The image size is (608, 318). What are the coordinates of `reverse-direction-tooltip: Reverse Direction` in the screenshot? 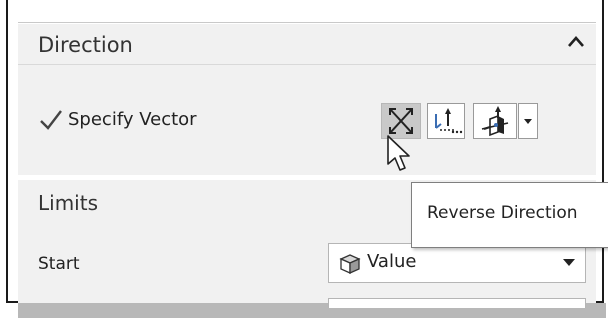 It's located at (509, 215).